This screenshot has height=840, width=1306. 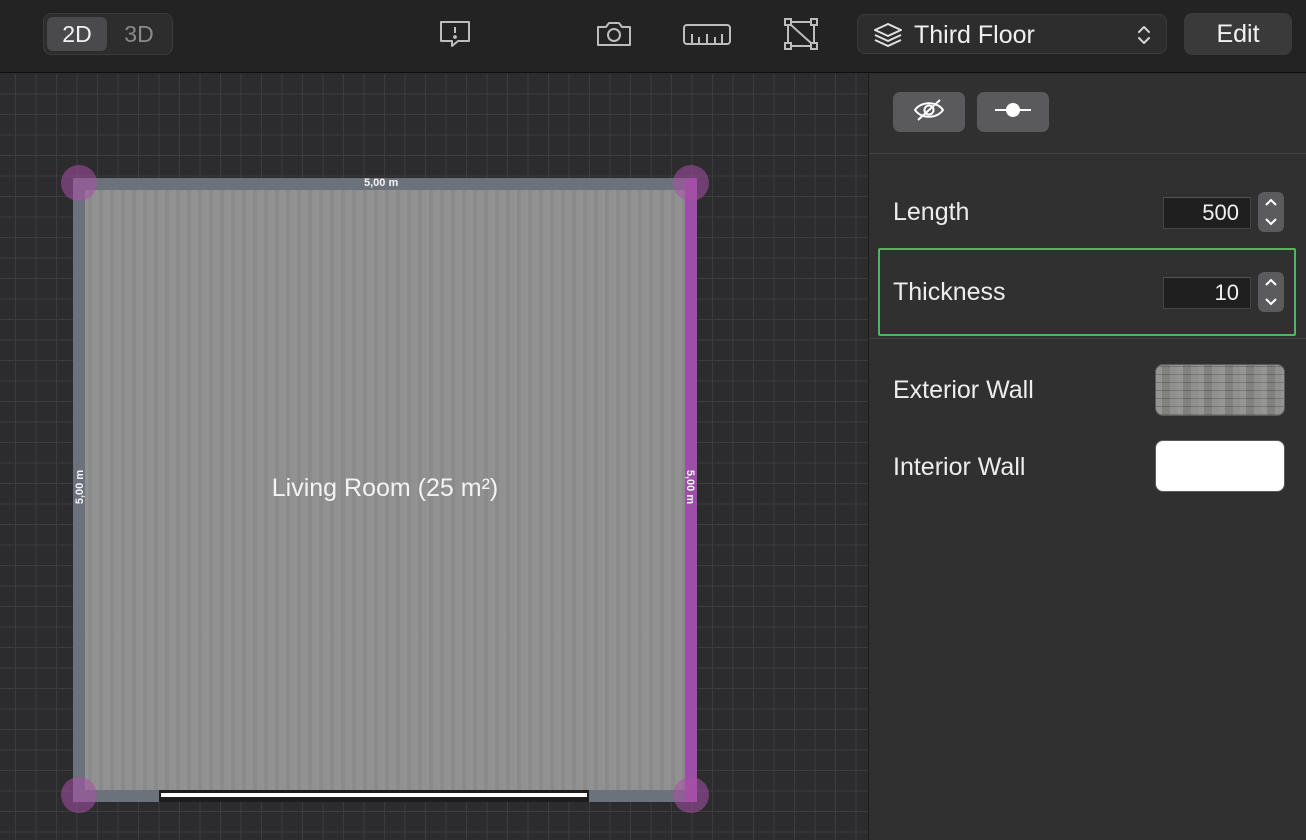 What do you see at coordinates (108, 34) in the screenshot?
I see `view-mode-segmented-control: 2D 3D` at bounding box center [108, 34].